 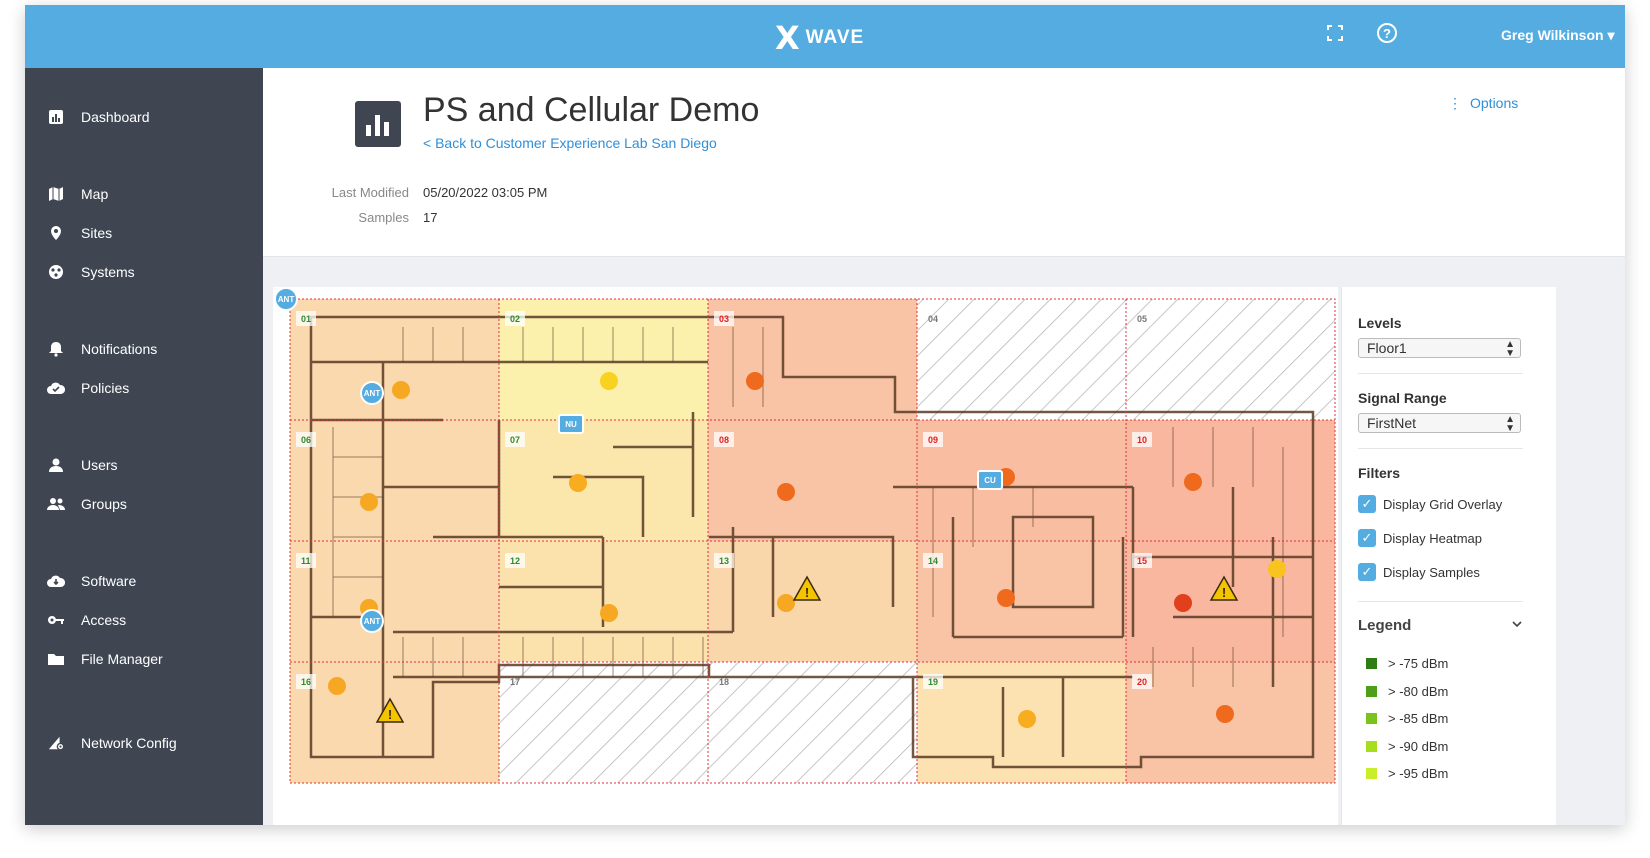 I want to click on node-unit-marker: NU, so click(x=571, y=424).